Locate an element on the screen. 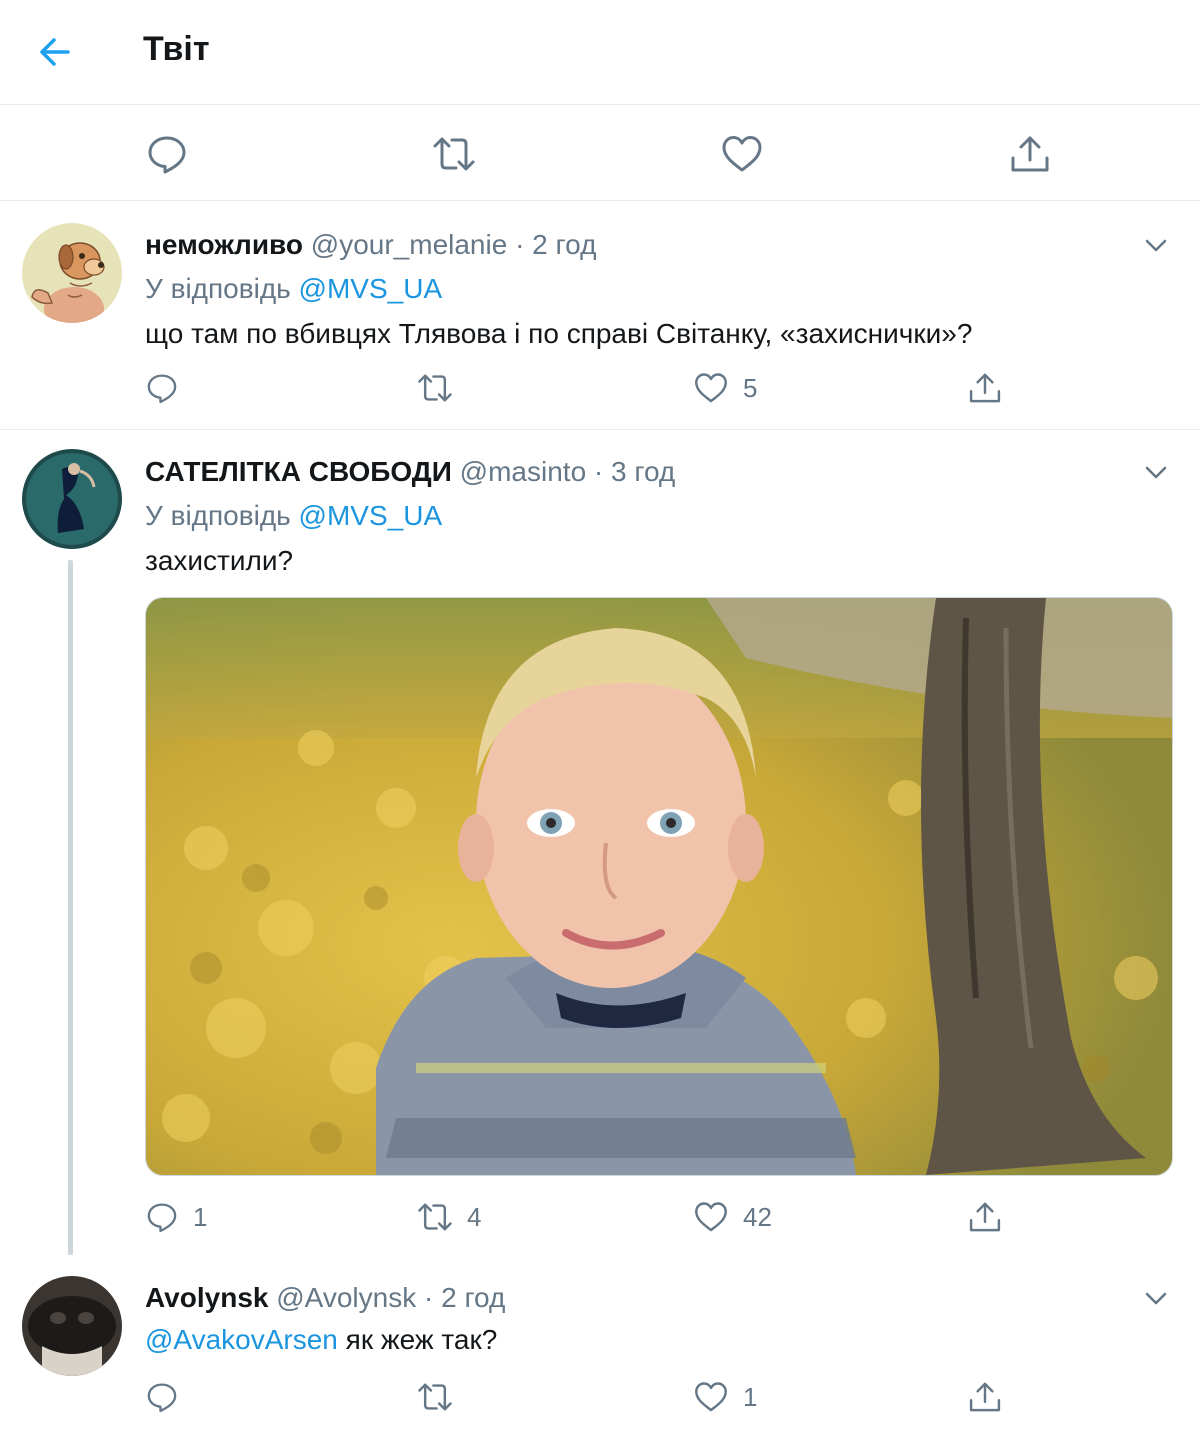 The image size is (1200, 1434). like-count: 1 is located at coordinates (750, 1396).